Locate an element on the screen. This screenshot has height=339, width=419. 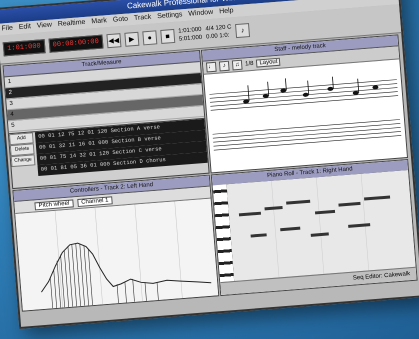
note-half-button: ♪ is located at coordinates (224, 66).